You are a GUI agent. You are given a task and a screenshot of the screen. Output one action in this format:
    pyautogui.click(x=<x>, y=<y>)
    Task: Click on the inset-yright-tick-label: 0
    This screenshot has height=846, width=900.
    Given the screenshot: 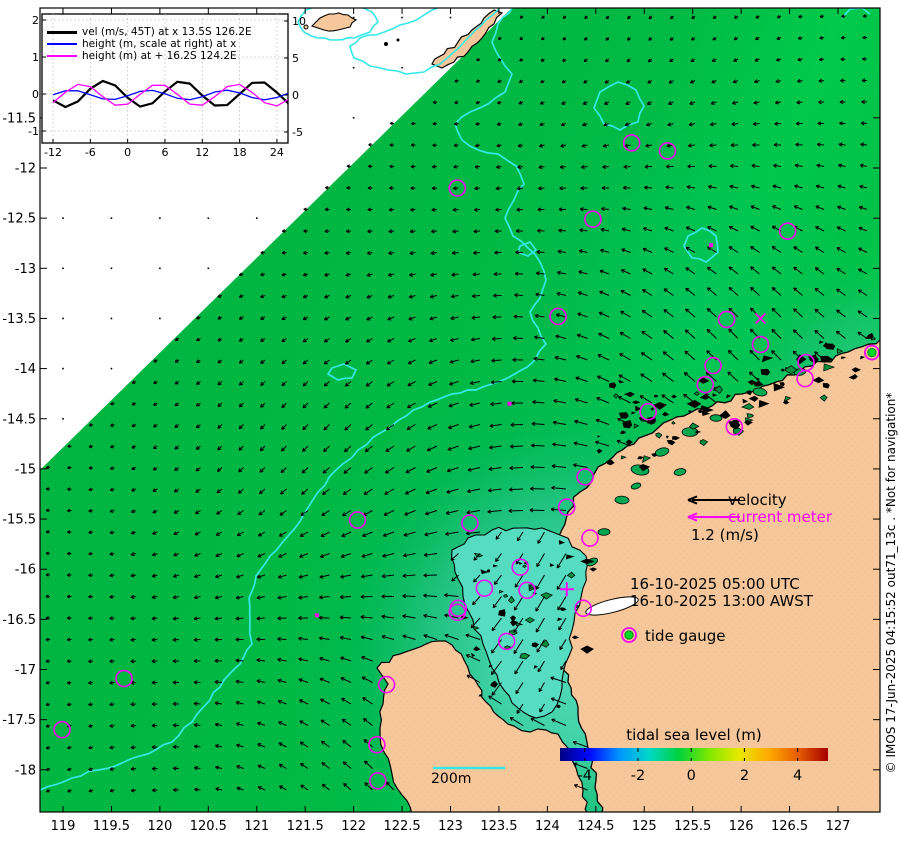 What is the action you would take?
    pyautogui.click(x=295, y=95)
    